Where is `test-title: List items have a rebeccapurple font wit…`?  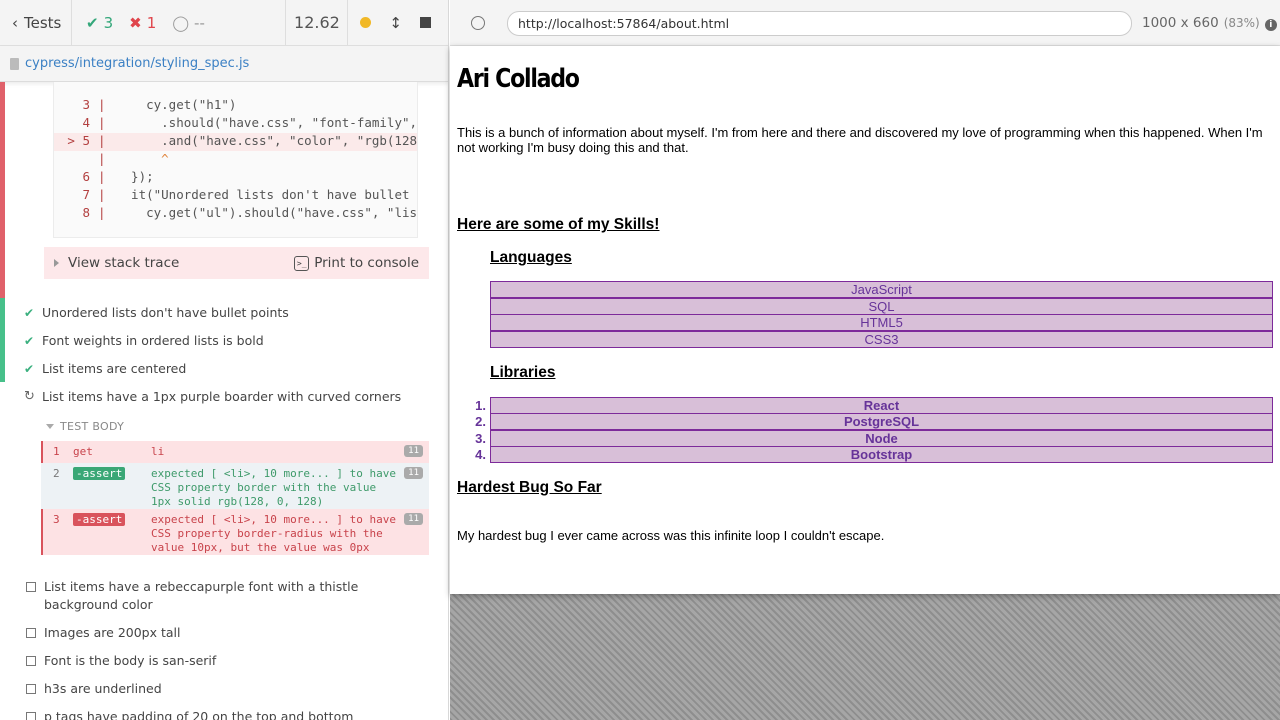
test-title: List items have a rebeccapurple font wit… is located at coordinates (201, 595).